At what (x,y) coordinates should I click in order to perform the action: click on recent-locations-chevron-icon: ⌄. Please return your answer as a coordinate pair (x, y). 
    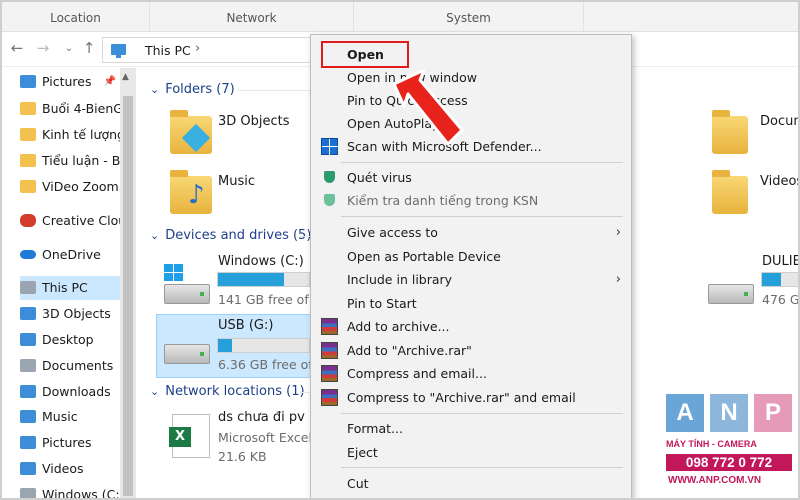
    Looking at the image, I should click on (69, 48).